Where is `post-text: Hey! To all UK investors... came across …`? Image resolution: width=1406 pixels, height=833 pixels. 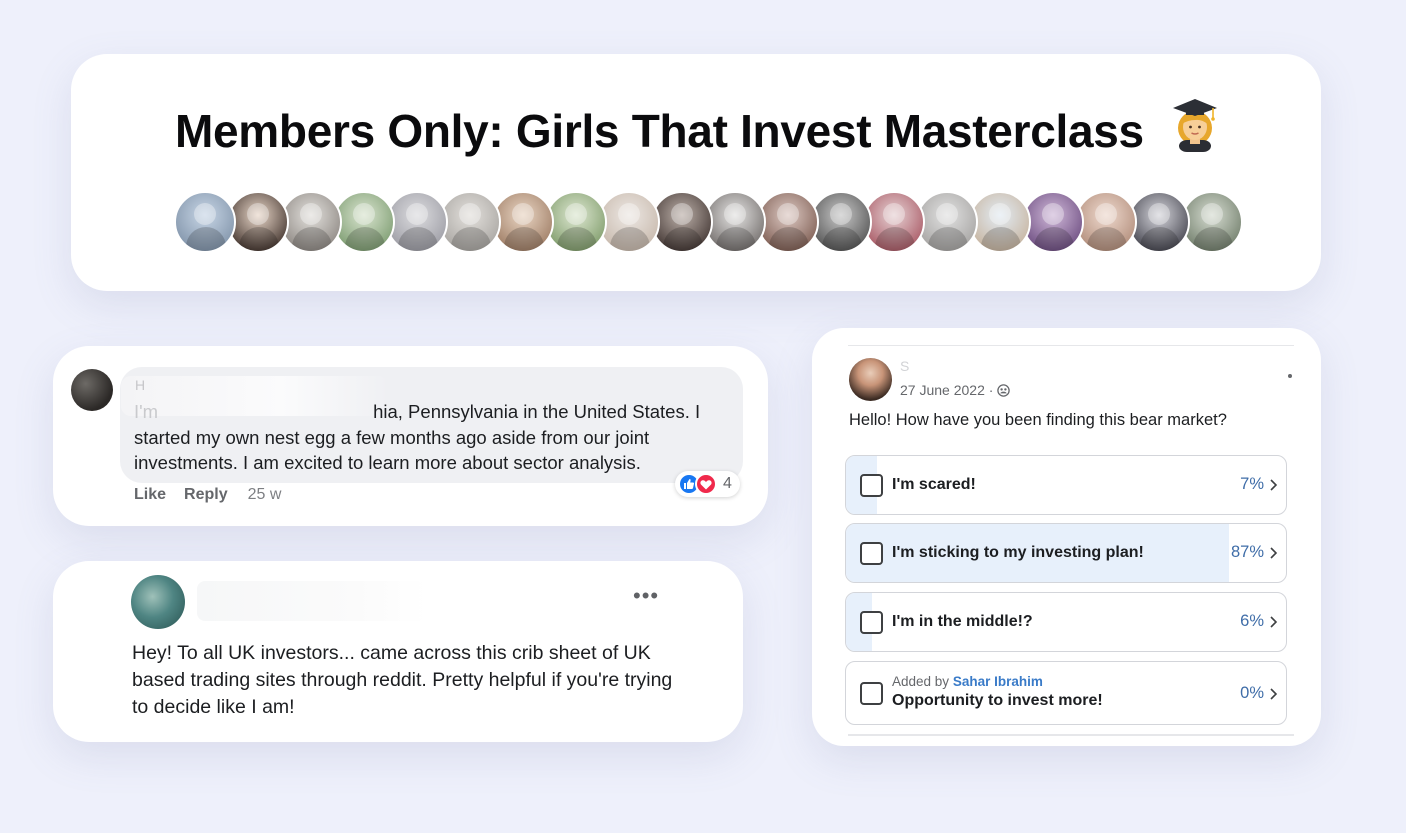
post-text: Hey! To all UK investors... came across … is located at coordinates (402, 680).